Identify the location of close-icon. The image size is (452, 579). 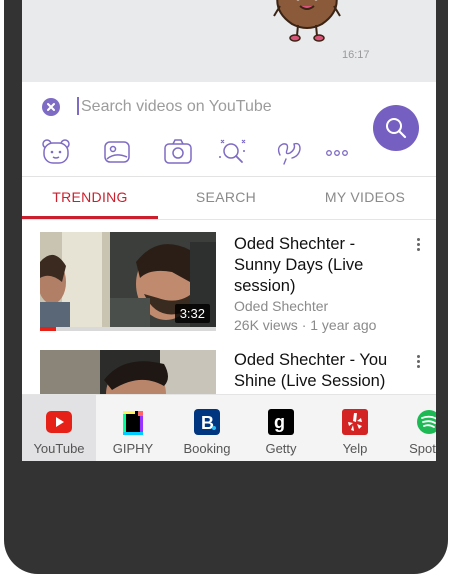
(51, 107).